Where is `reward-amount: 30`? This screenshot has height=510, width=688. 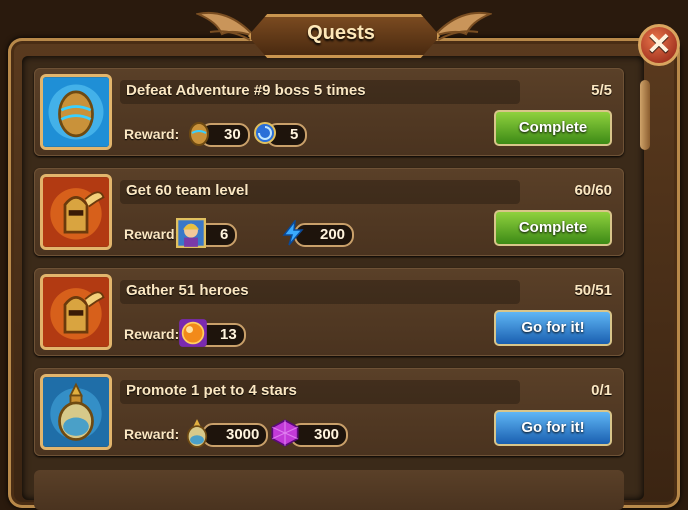
reward-amount: 30 is located at coordinates (232, 134).